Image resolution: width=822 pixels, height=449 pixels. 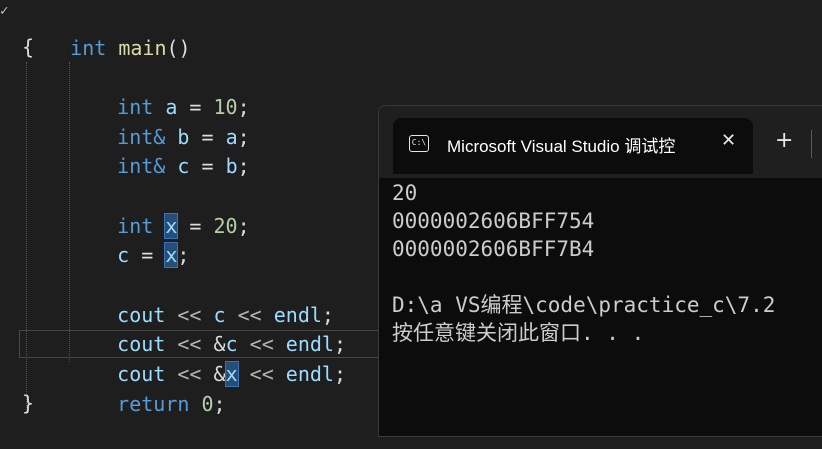 What do you see at coordinates (207, 327) in the screenshot?
I see `code-line-cout-addr-c: cout << &c << endl;` at bounding box center [207, 327].